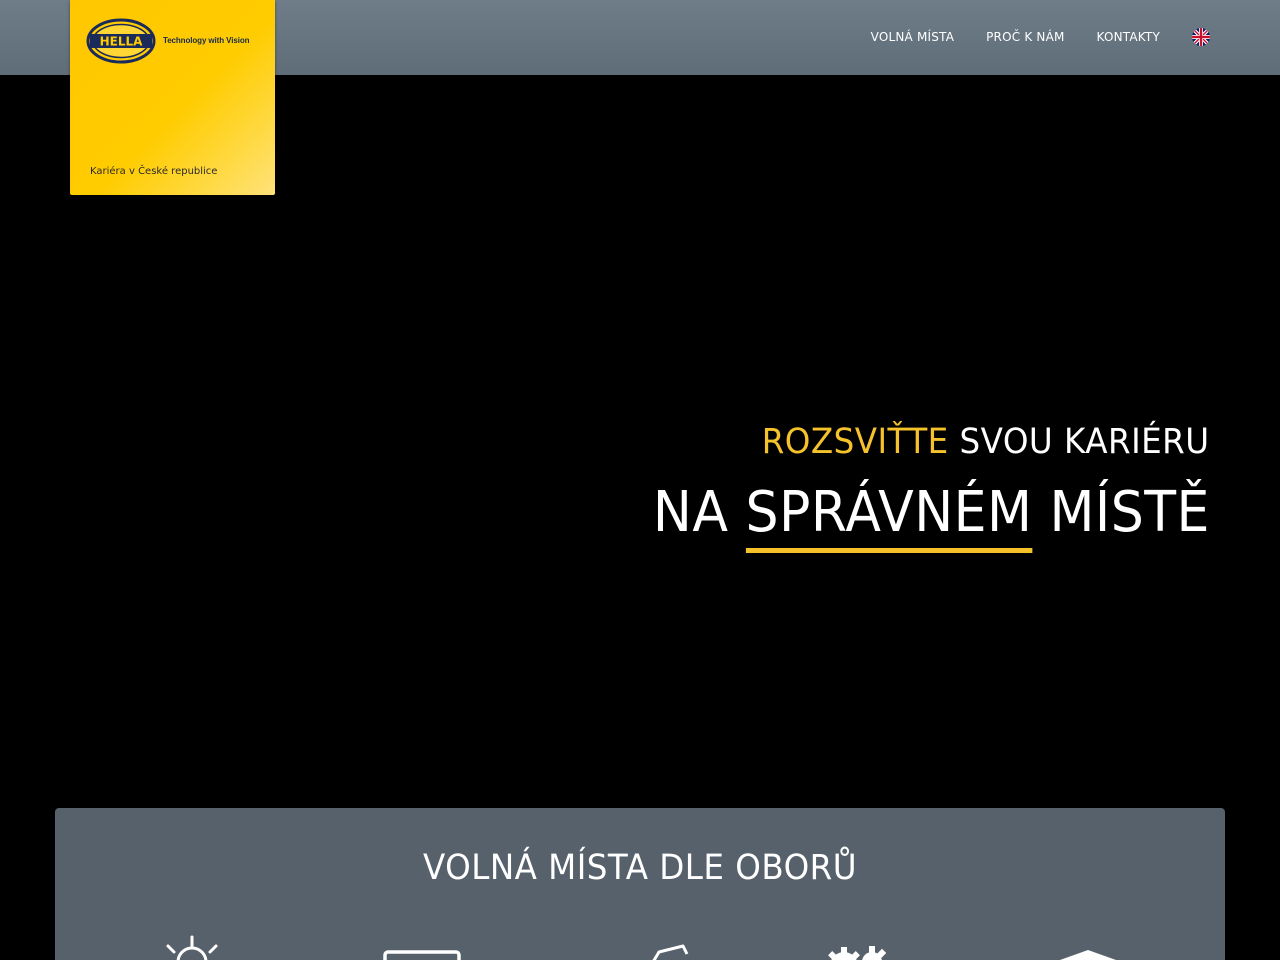 The width and height of the screenshot is (1280, 960). I want to click on categories-title: VOLNÁ MÍSTA DLE OBORŮ, so click(640, 868).